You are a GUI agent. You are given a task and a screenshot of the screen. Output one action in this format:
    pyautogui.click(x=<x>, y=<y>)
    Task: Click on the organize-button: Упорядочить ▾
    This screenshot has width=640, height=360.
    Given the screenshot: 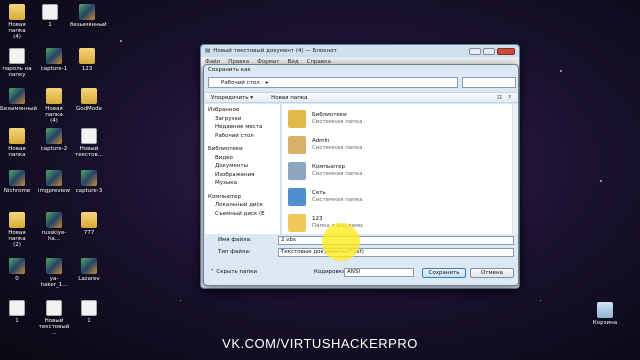 What is the action you would take?
    pyautogui.click(x=232, y=98)
    